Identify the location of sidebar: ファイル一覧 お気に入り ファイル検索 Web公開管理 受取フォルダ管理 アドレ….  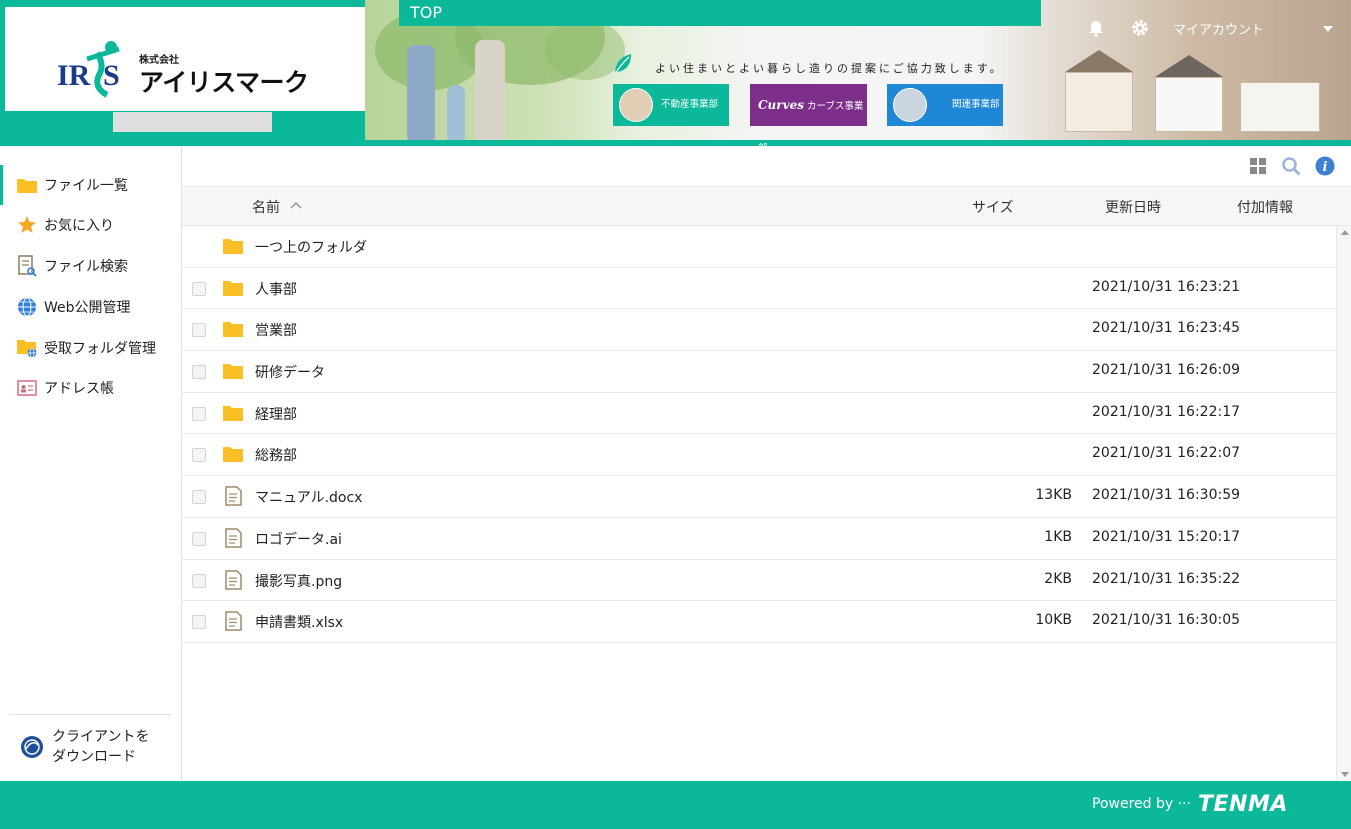
(91, 463).